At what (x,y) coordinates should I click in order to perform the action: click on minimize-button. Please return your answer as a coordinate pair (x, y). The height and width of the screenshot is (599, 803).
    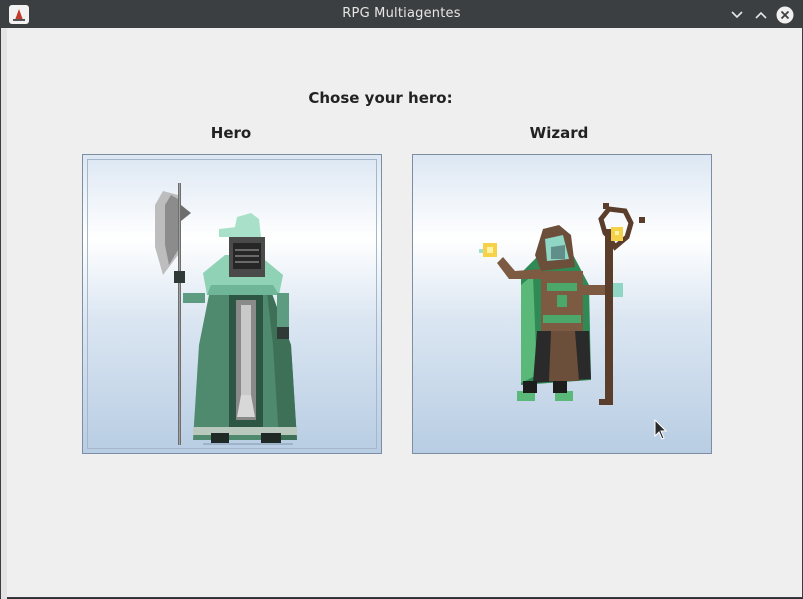
    Looking at the image, I should click on (737, 15).